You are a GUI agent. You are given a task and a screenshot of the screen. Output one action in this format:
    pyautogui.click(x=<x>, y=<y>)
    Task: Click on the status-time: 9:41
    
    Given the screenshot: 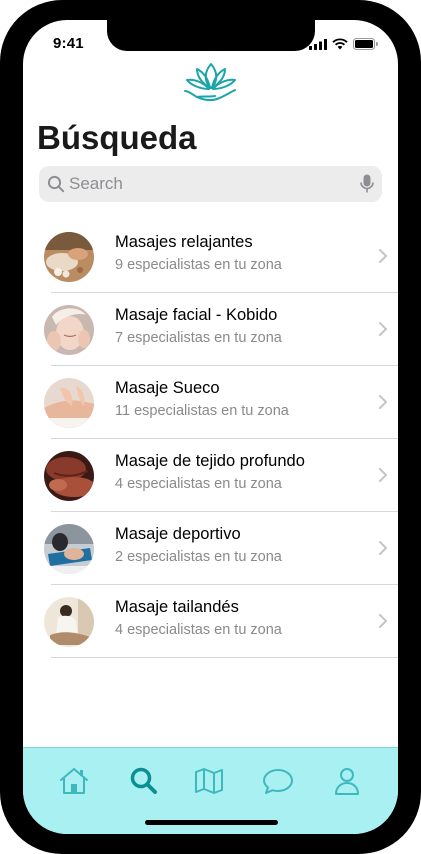 What is the action you would take?
    pyautogui.click(x=68, y=43)
    